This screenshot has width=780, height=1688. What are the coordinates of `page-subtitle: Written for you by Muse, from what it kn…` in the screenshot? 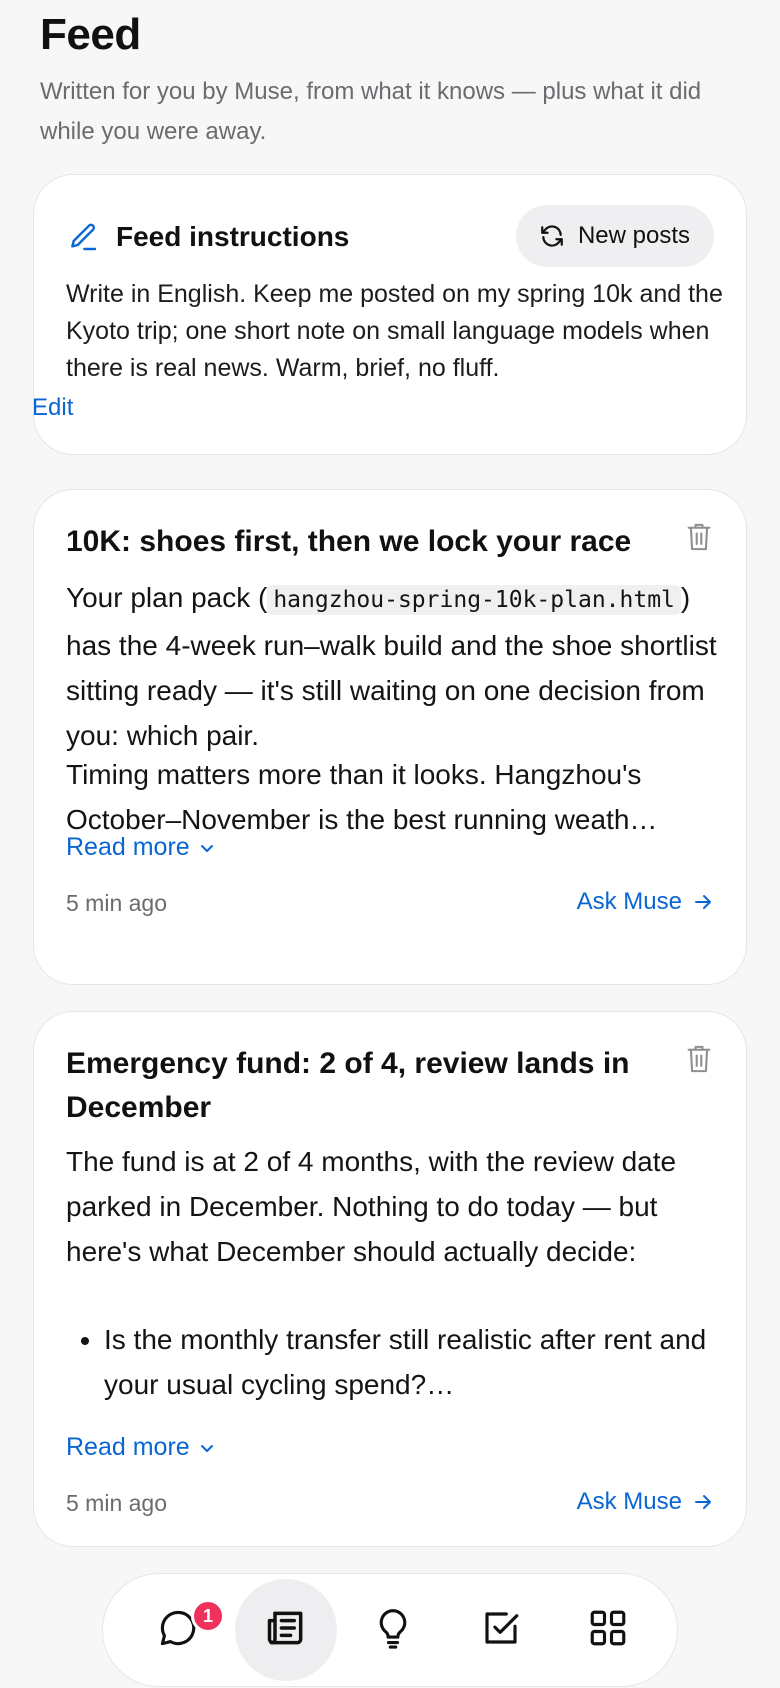 It's located at (371, 111).